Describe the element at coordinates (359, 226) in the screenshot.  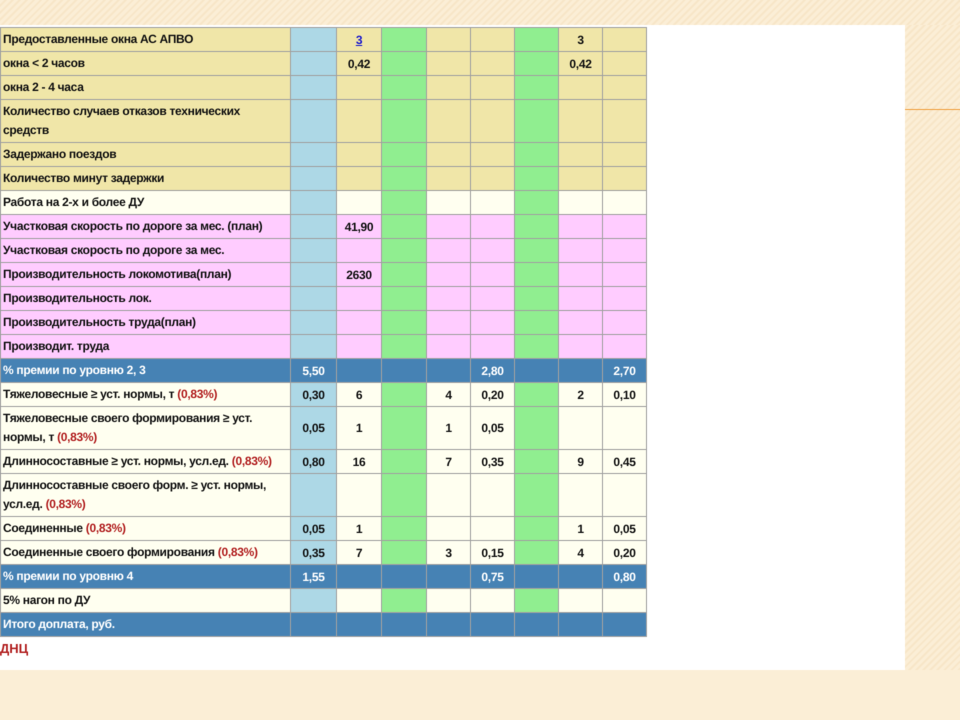
I see `table-cell: 41,90` at that location.